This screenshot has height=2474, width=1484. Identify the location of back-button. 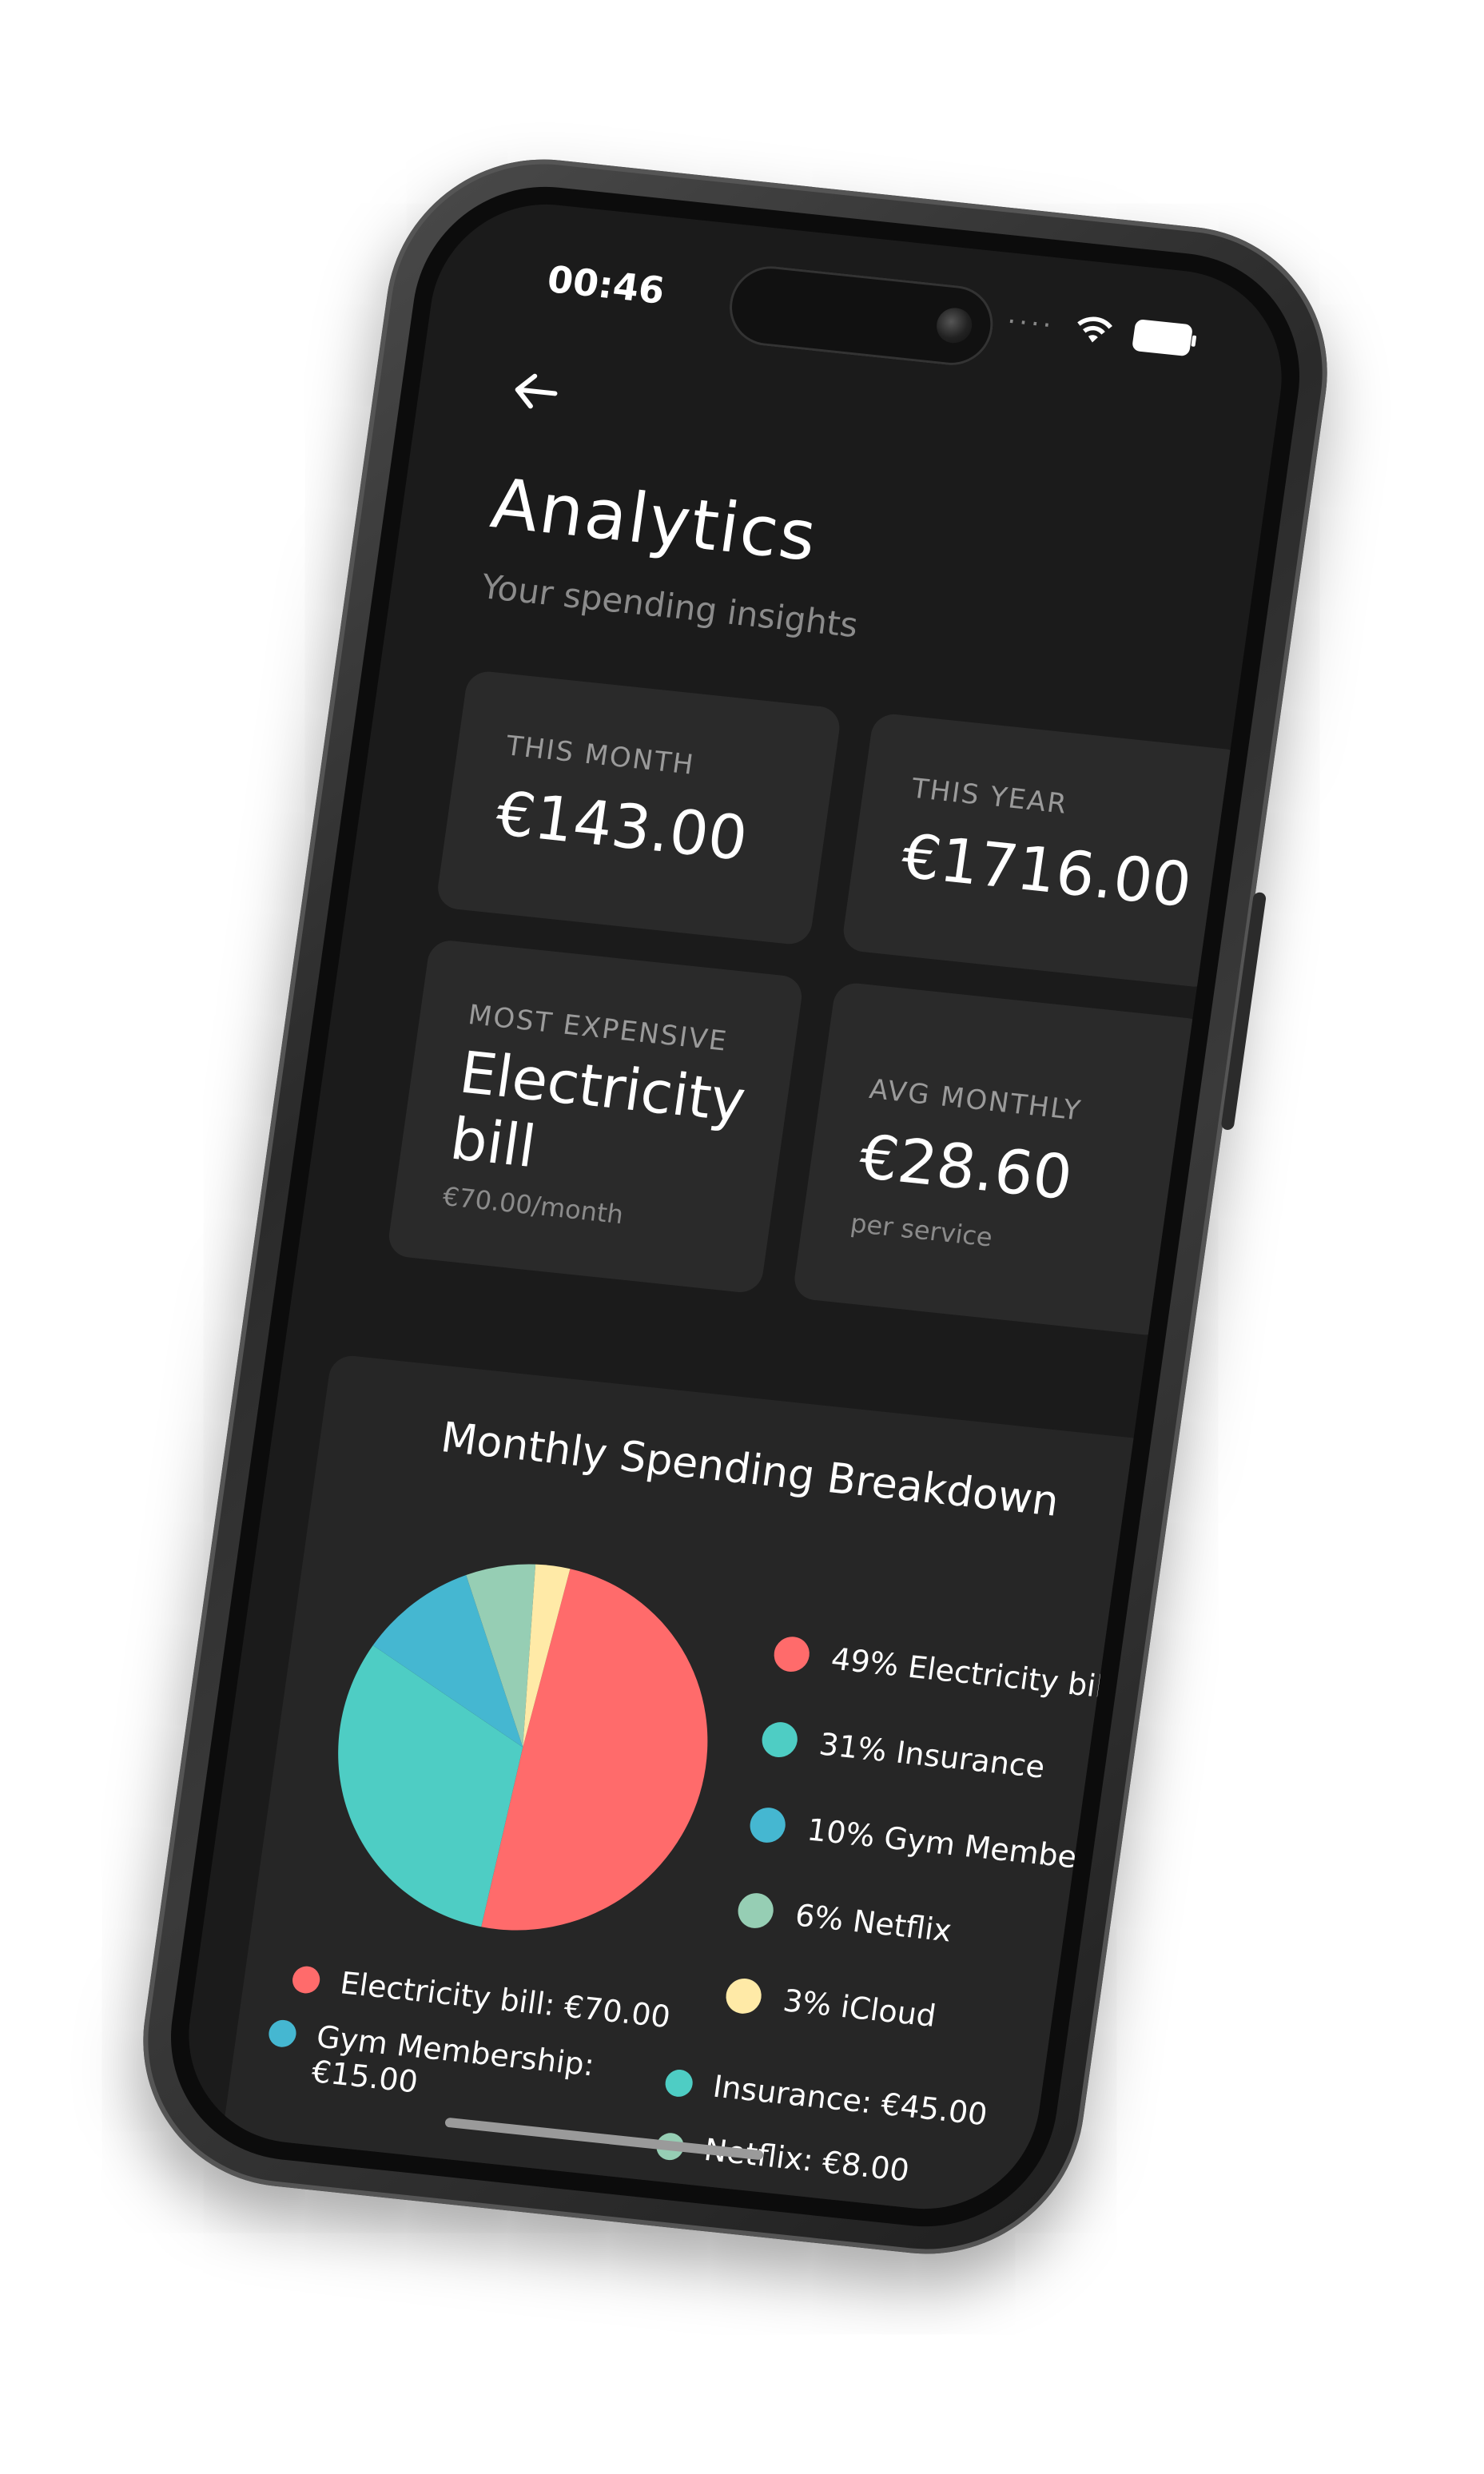
(535, 392).